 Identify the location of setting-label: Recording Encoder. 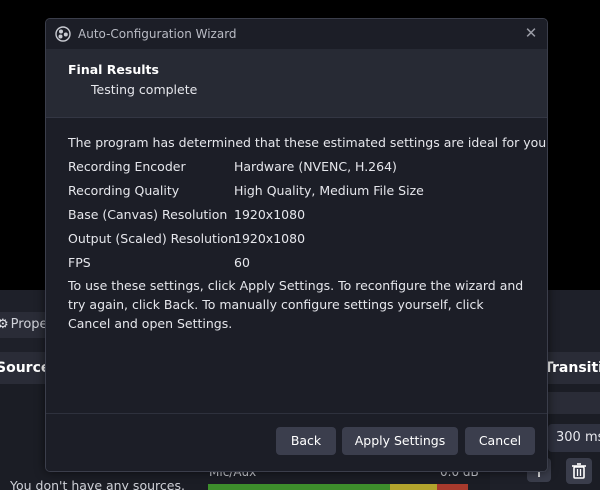
(127, 166).